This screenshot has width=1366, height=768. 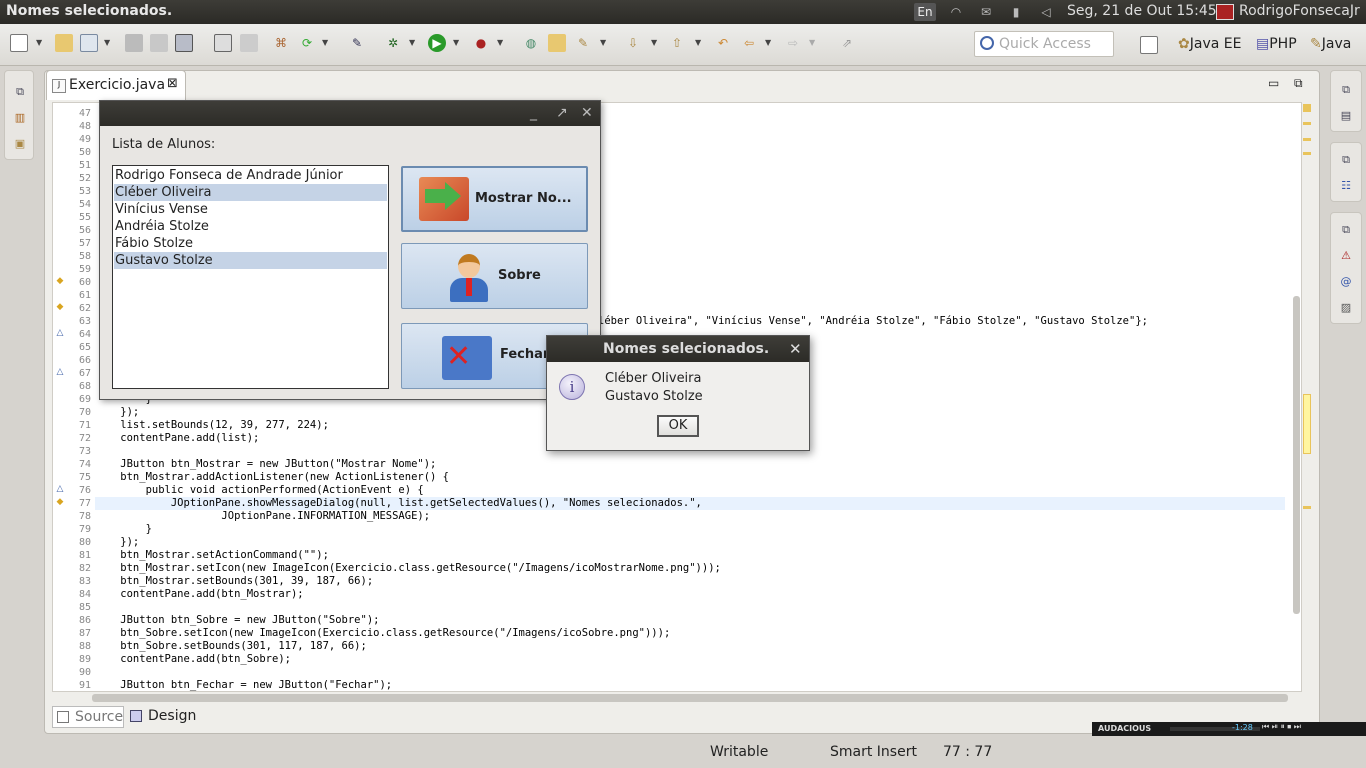 What do you see at coordinates (1276, 44) in the screenshot?
I see `perspective-php: ▤PHP` at bounding box center [1276, 44].